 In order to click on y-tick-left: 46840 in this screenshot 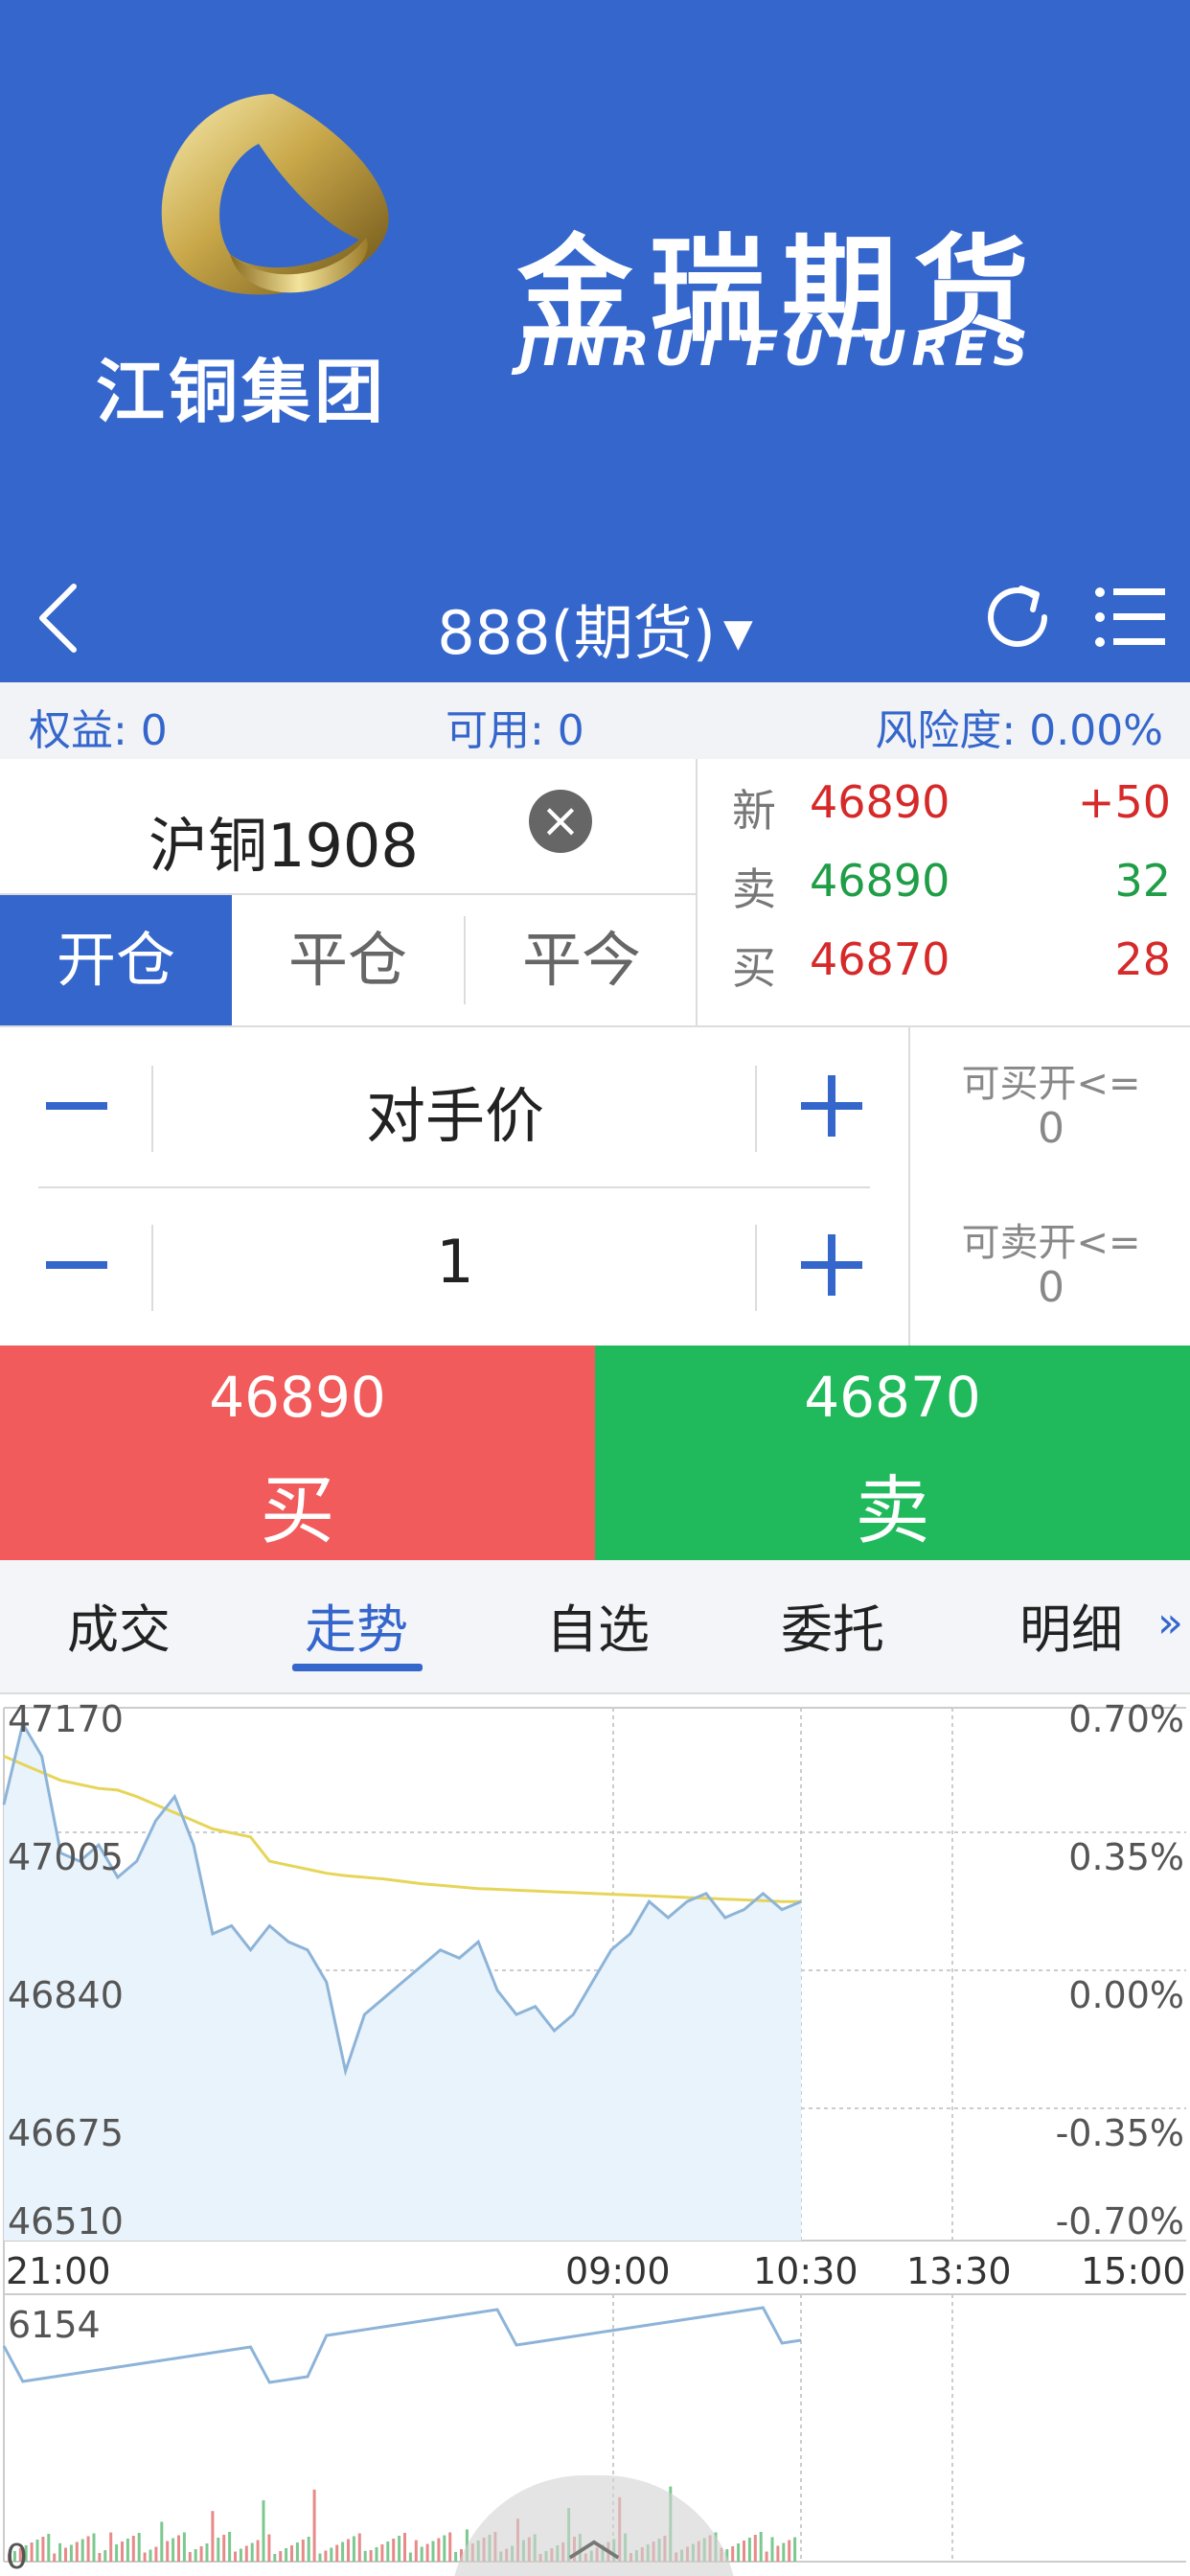, I will do `click(66, 1995)`.